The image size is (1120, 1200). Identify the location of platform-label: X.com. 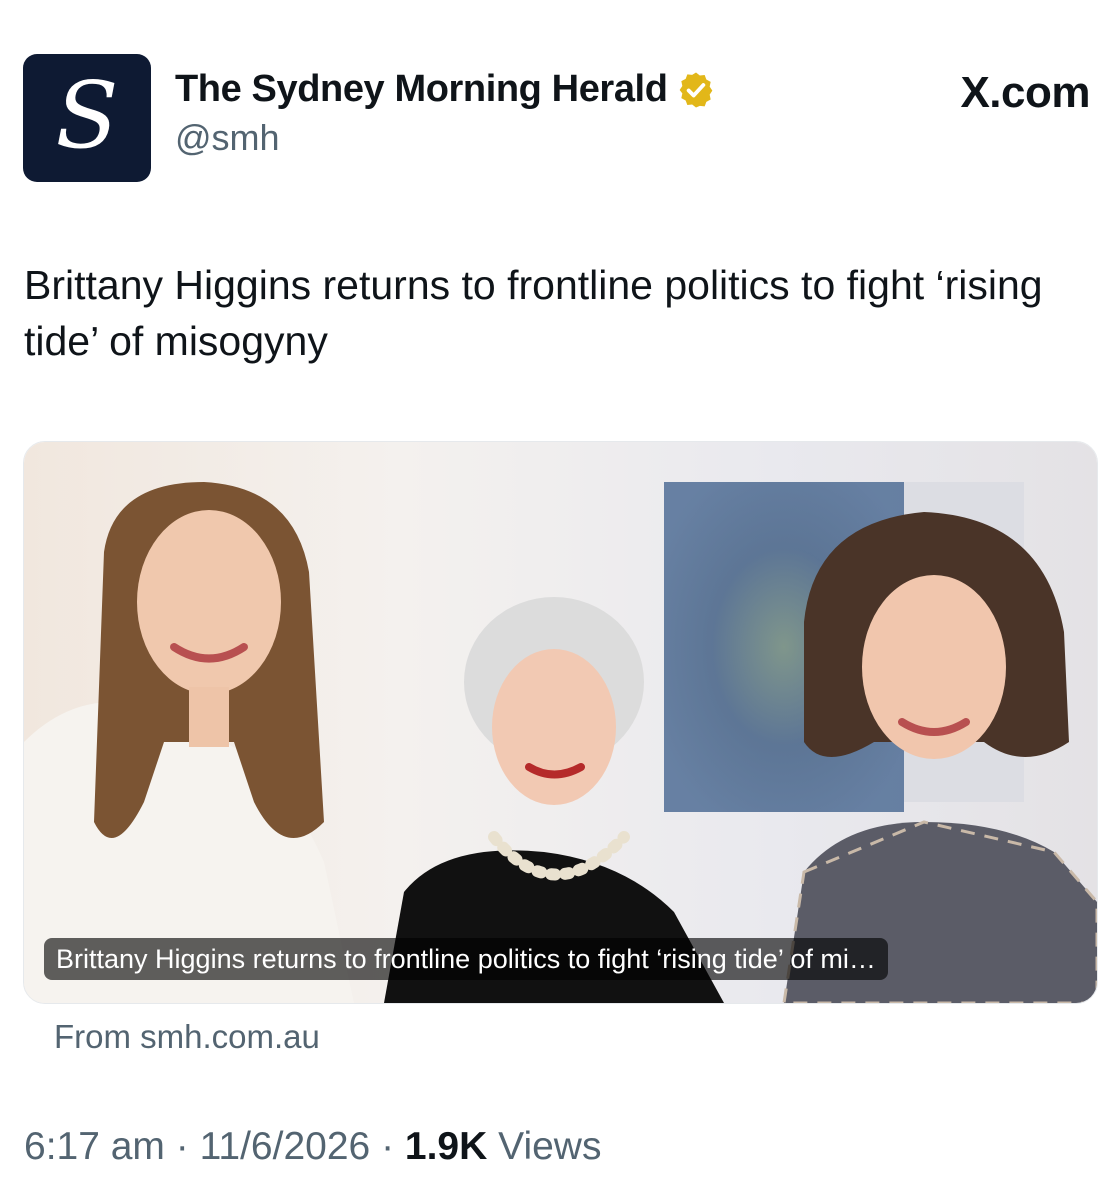
(1025, 92).